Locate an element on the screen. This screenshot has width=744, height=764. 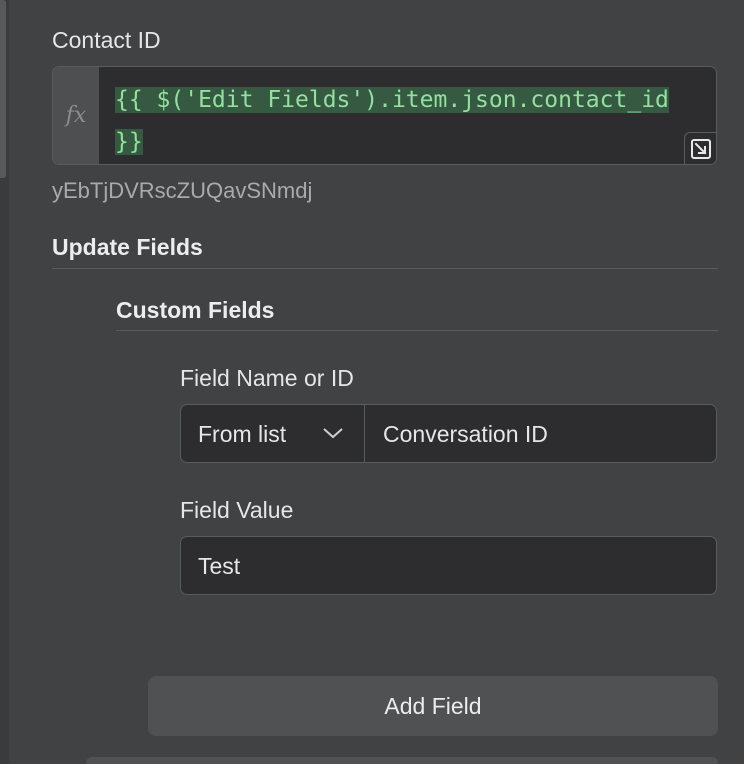
field-value-input: Test is located at coordinates (448, 565).